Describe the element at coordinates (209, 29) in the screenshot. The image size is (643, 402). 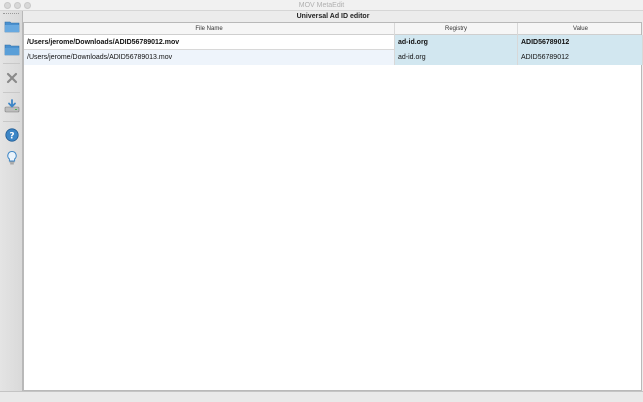
I see `column-header-file-name: File Name` at that location.